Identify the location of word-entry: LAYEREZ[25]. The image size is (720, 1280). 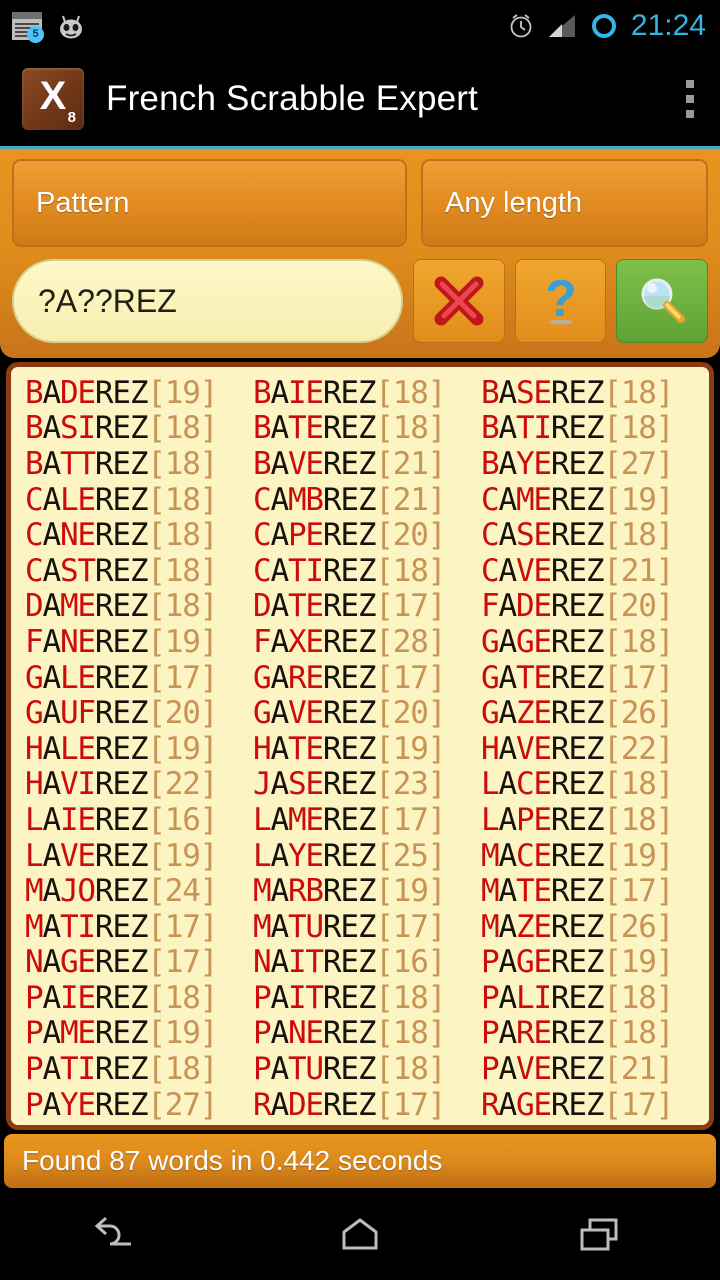
(367, 856).